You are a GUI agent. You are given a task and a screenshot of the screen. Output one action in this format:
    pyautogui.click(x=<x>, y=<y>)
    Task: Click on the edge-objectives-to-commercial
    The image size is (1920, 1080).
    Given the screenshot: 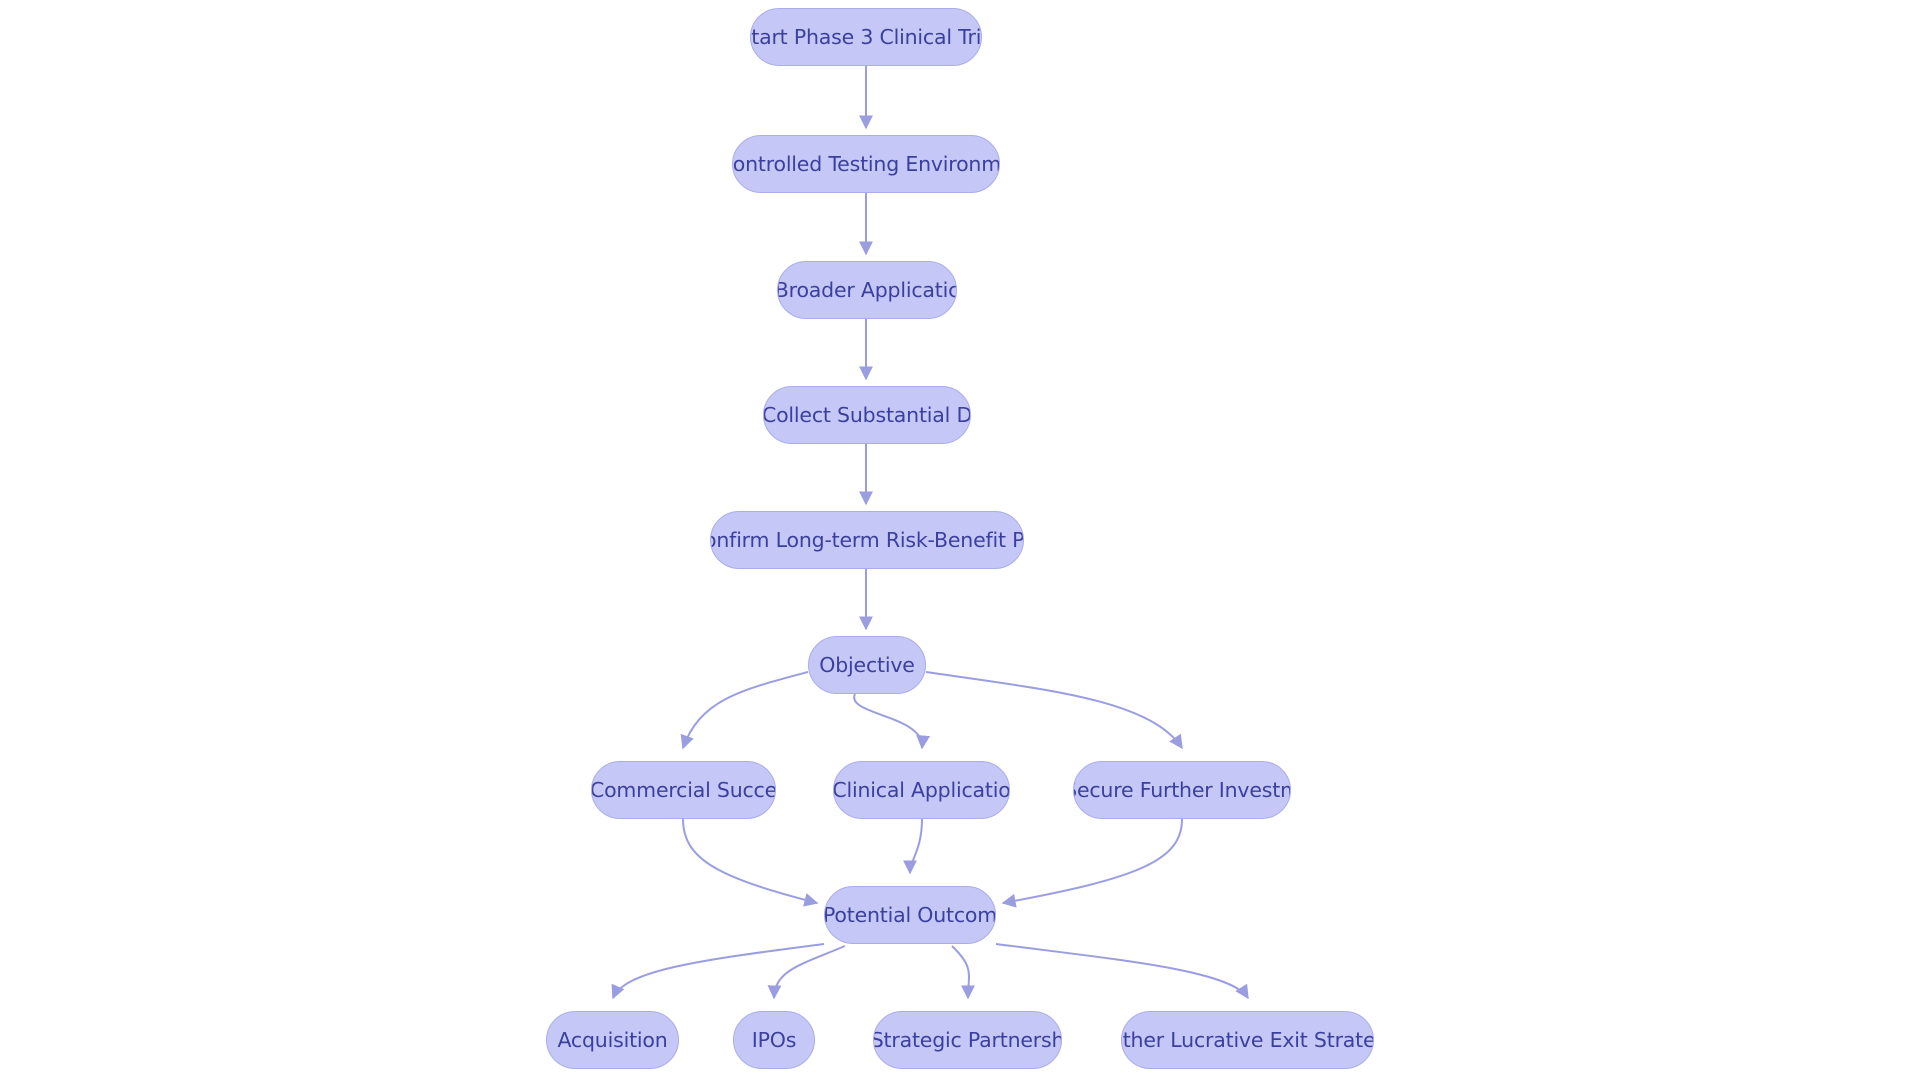 What is the action you would take?
    pyautogui.click(x=744, y=710)
    